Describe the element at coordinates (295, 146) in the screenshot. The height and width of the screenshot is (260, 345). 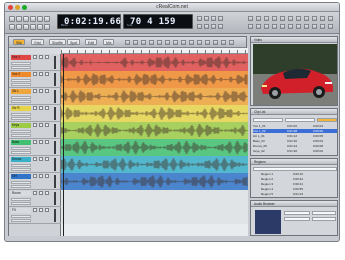
I see `clip-list-row: Drums_05 0:01:24 0:00:08` at that location.